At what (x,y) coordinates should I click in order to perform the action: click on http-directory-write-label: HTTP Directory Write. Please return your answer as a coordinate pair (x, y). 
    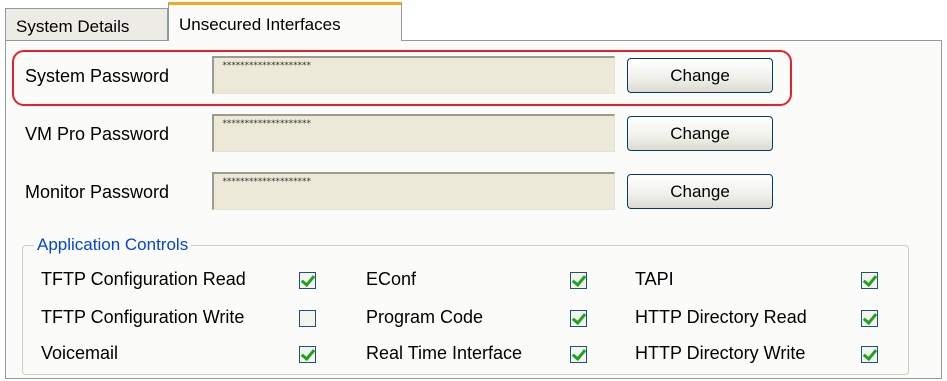
    Looking at the image, I should click on (720, 353).